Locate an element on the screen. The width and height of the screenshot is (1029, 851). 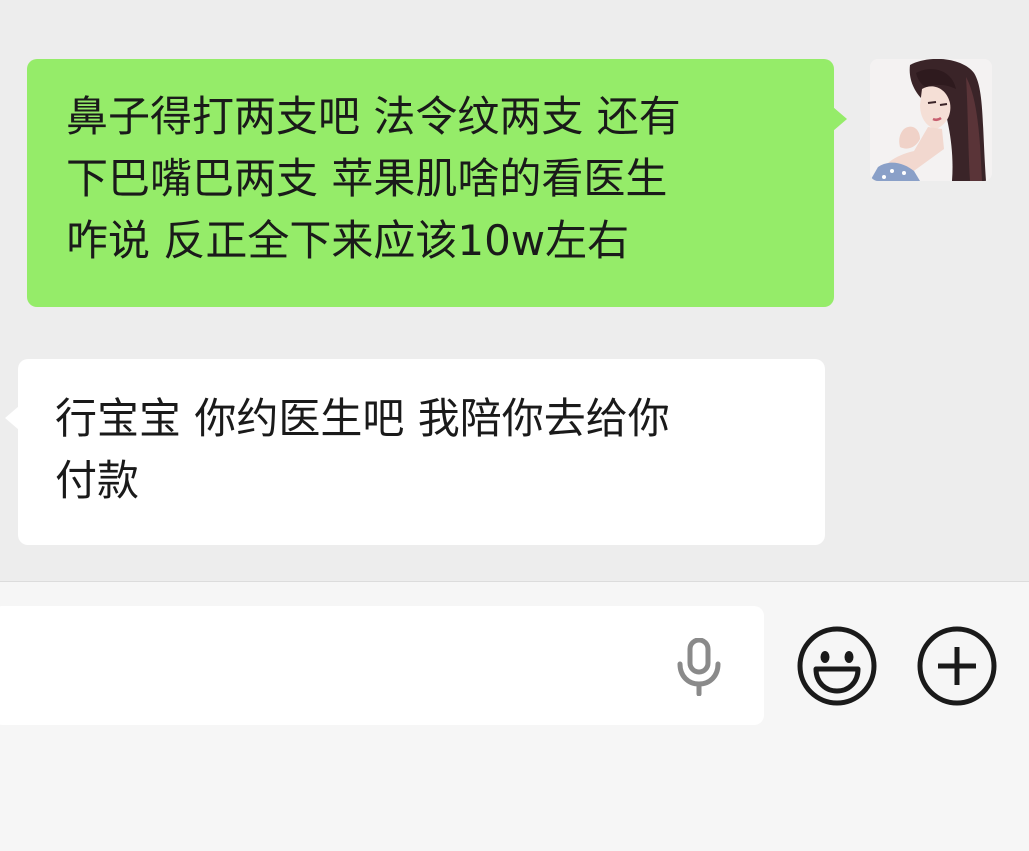
microphone-icon is located at coordinates (699, 667).